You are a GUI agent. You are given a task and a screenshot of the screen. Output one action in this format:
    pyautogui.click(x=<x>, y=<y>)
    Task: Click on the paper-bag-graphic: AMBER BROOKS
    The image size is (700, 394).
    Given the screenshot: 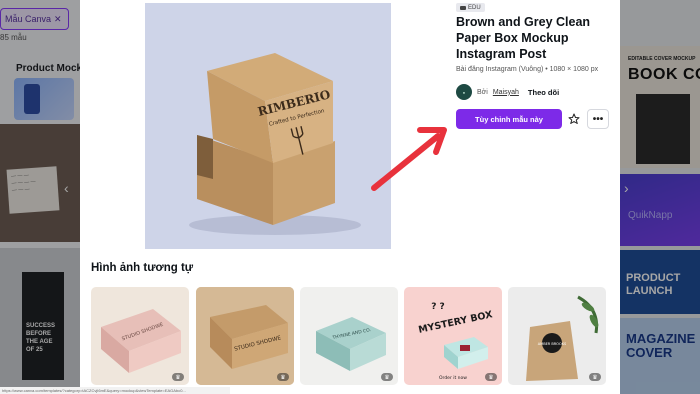 What is the action you would take?
    pyautogui.click(x=562, y=338)
    